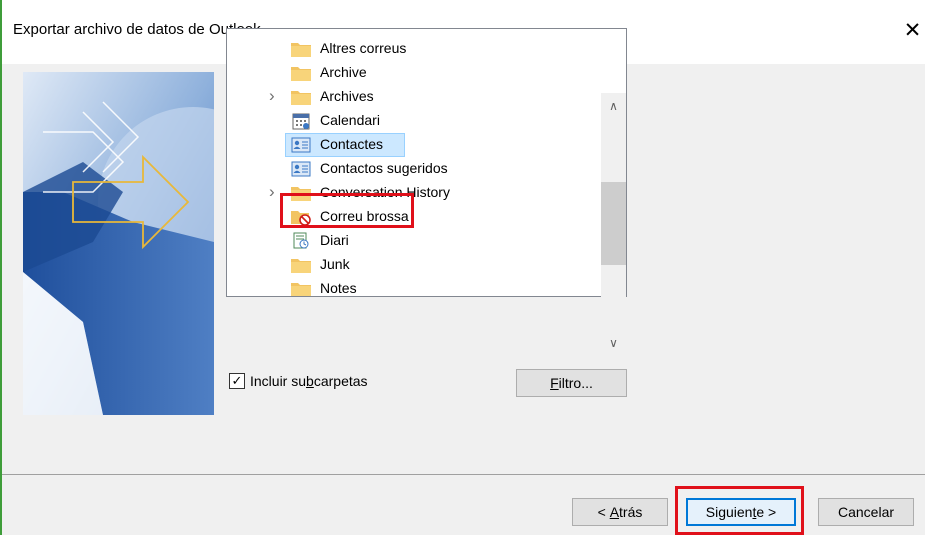 This screenshot has width=925, height=535. What do you see at coordinates (412, 145) in the screenshot?
I see `folder-item: Contactes` at bounding box center [412, 145].